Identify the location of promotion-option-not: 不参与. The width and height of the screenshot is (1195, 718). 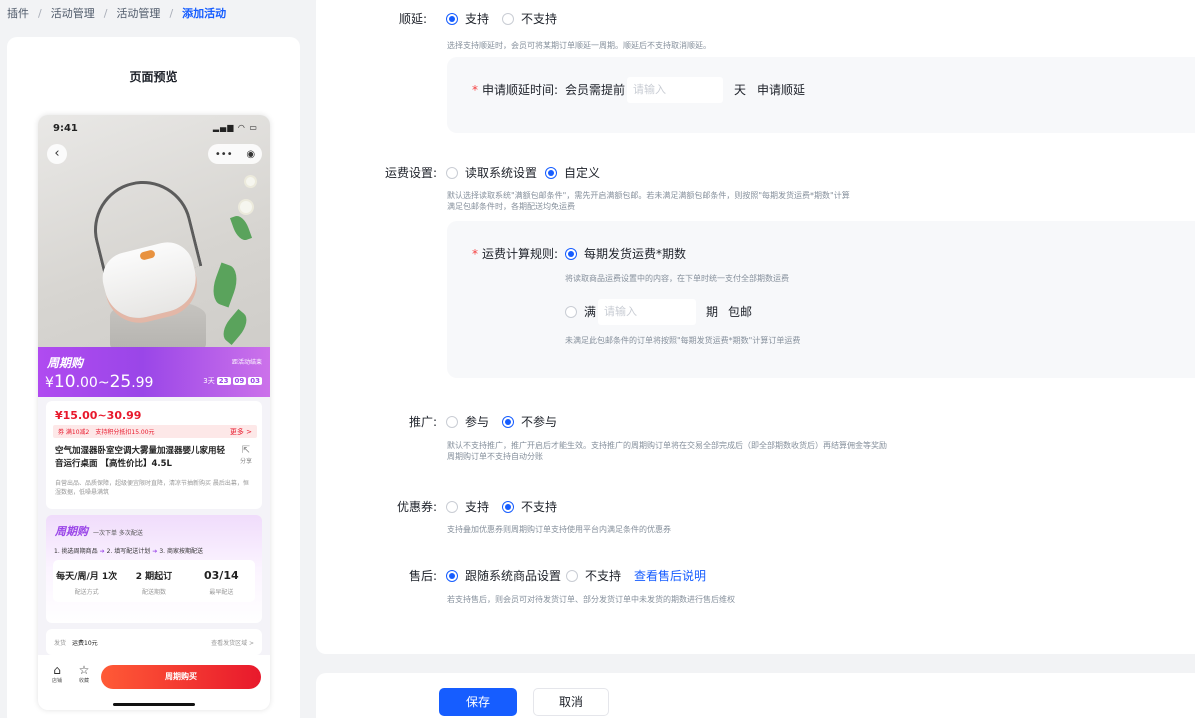
(529, 421).